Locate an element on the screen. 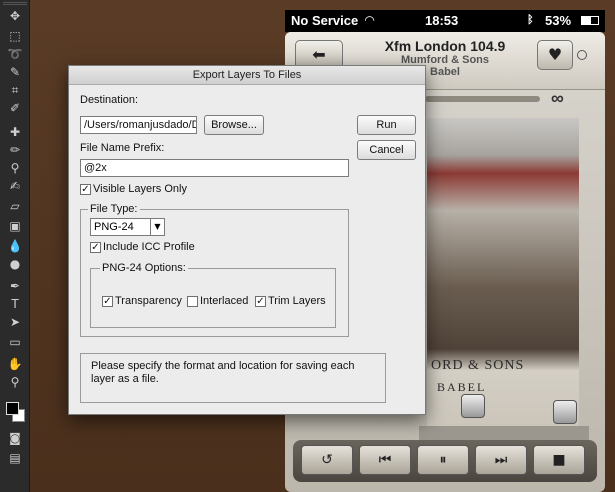  favorite-button: ♥ is located at coordinates (555, 55).